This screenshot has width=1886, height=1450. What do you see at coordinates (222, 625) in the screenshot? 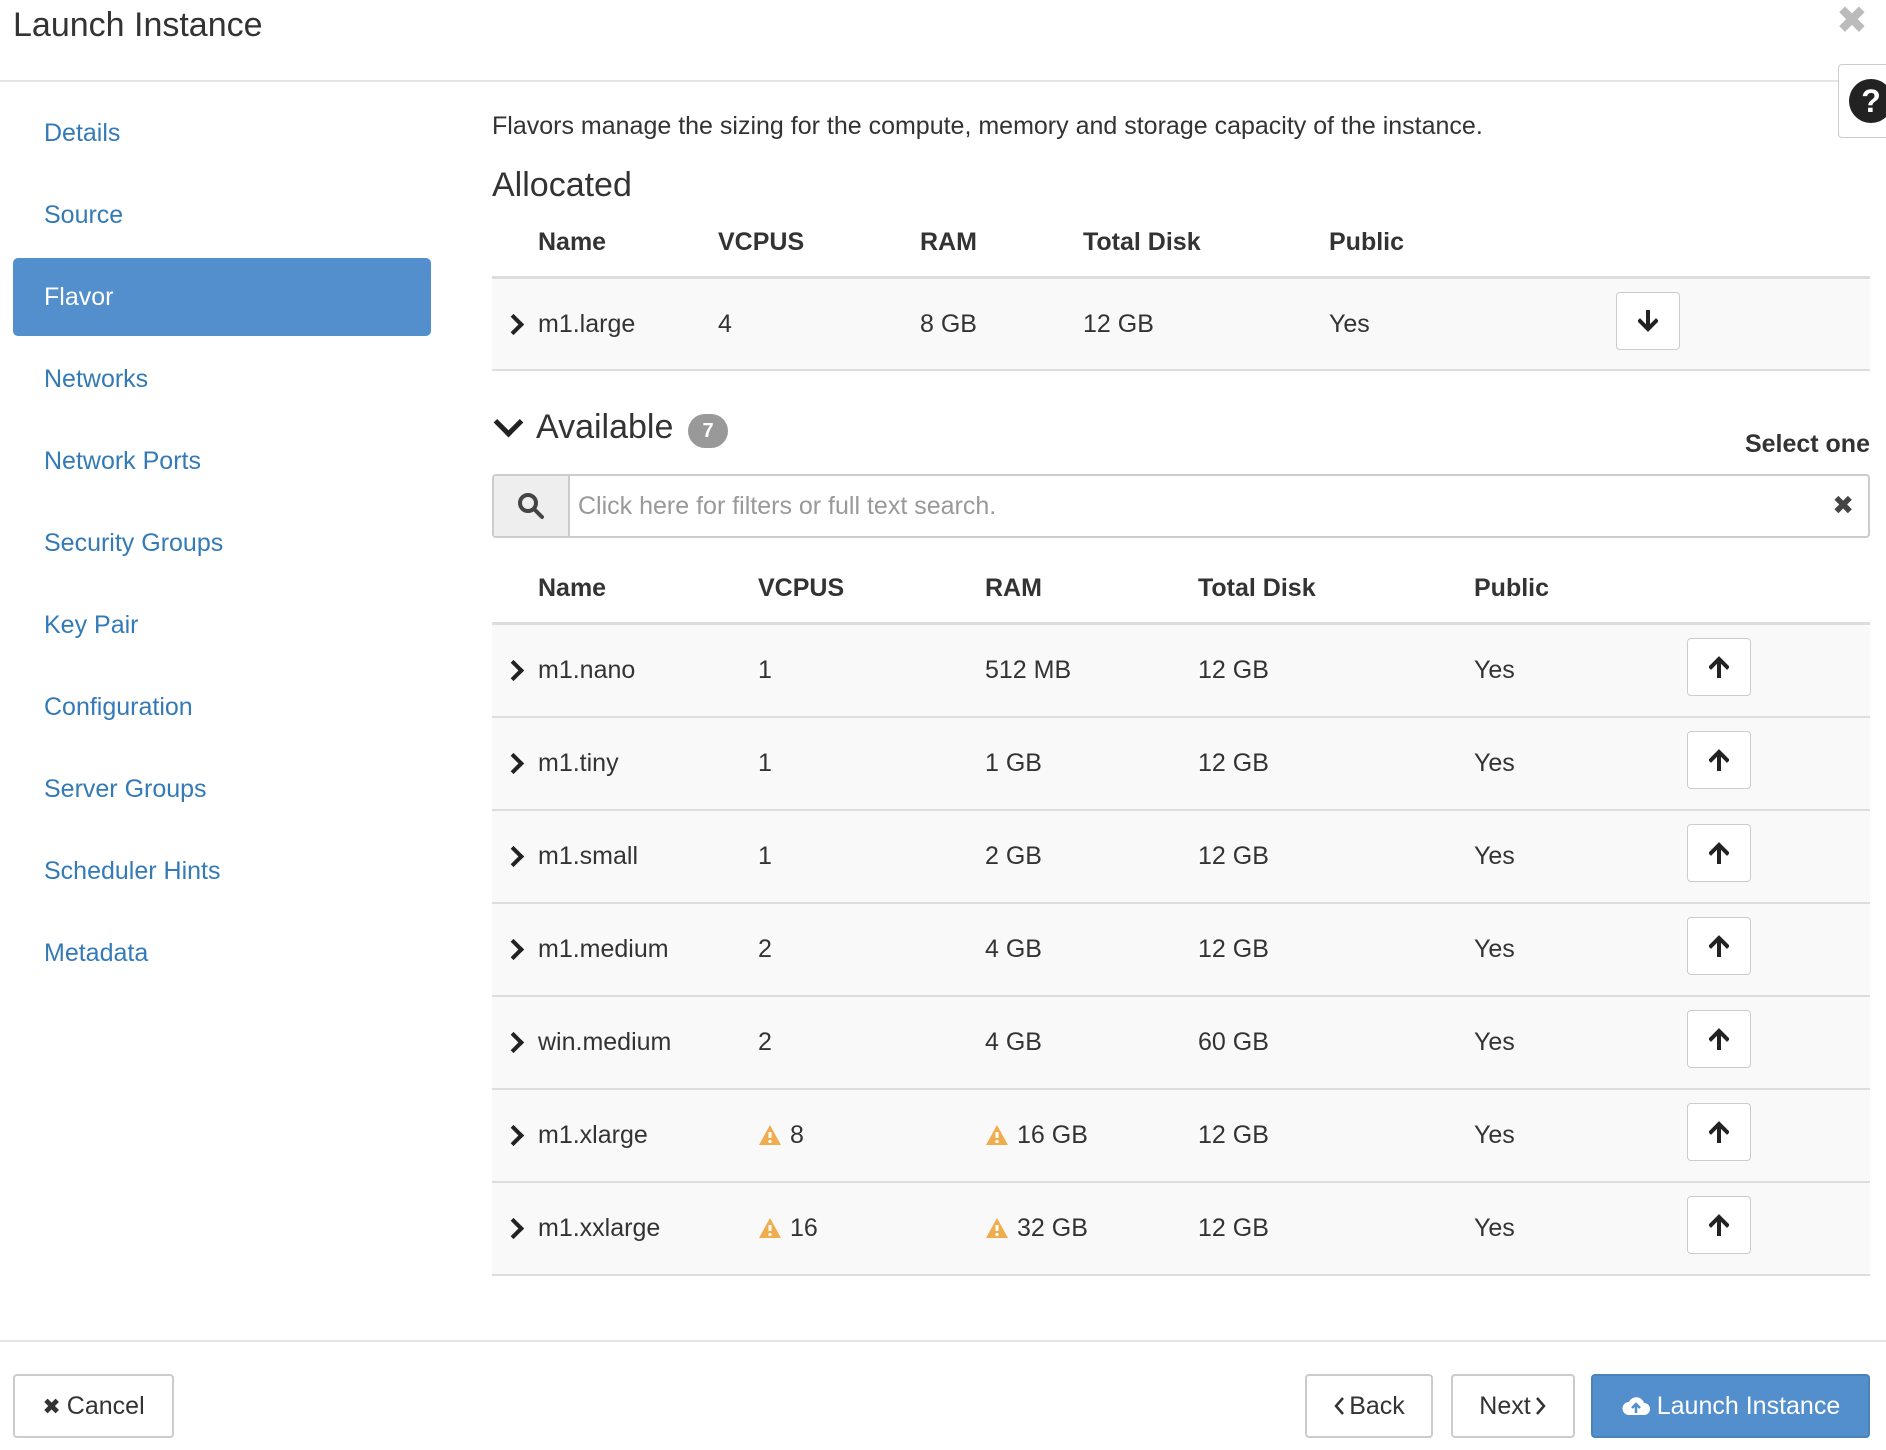
I see `sidebar-item-key-pair: Key Pair` at bounding box center [222, 625].